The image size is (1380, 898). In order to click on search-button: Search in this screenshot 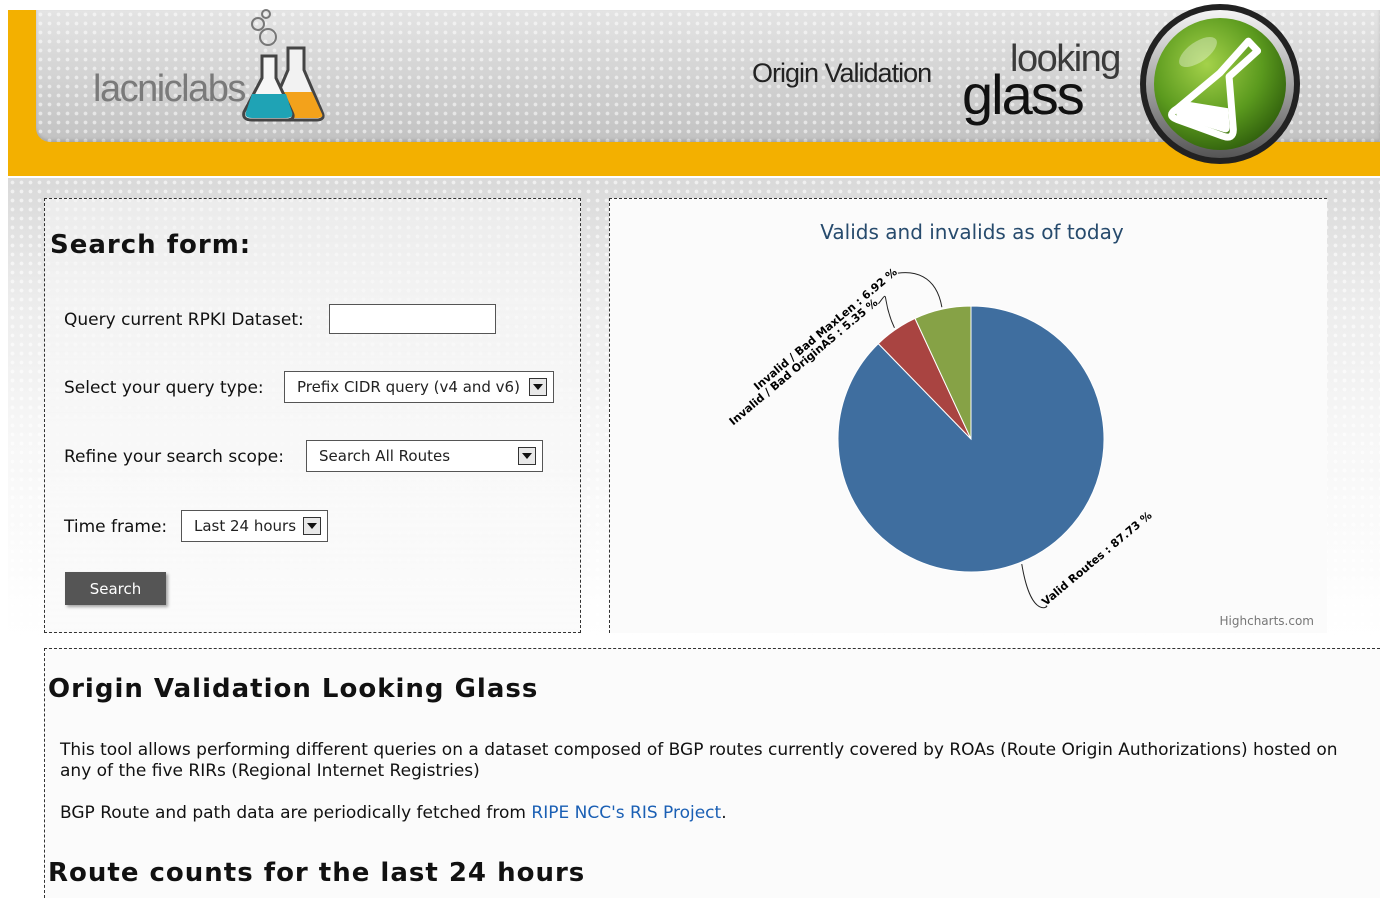, I will do `click(115, 588)`.